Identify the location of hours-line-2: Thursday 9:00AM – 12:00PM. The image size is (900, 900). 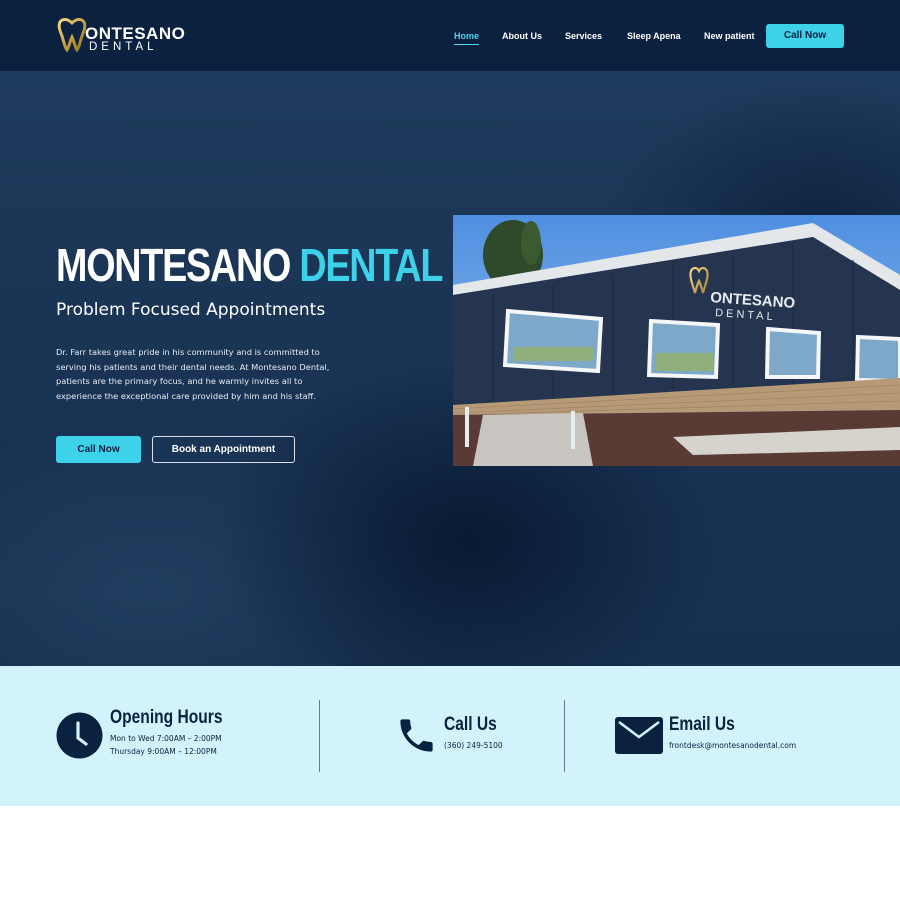
(163, 751).